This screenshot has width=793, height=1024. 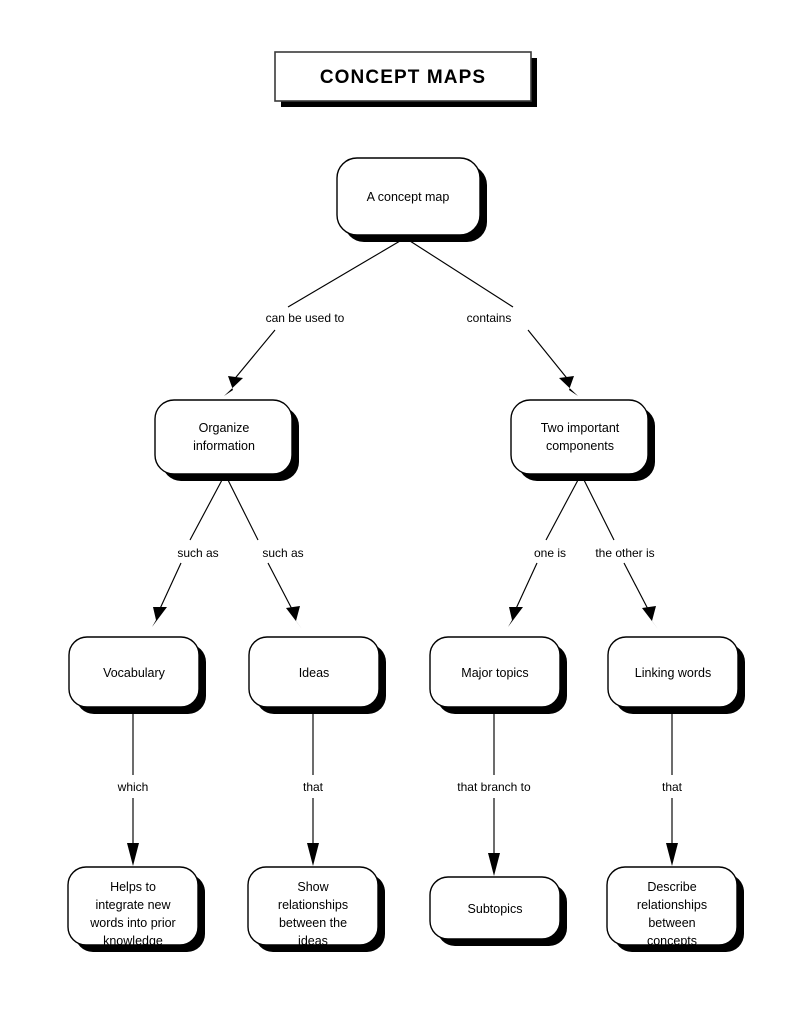 I want to click on node-describe: Describe relationships between concepts, so click(x=675, y=909).